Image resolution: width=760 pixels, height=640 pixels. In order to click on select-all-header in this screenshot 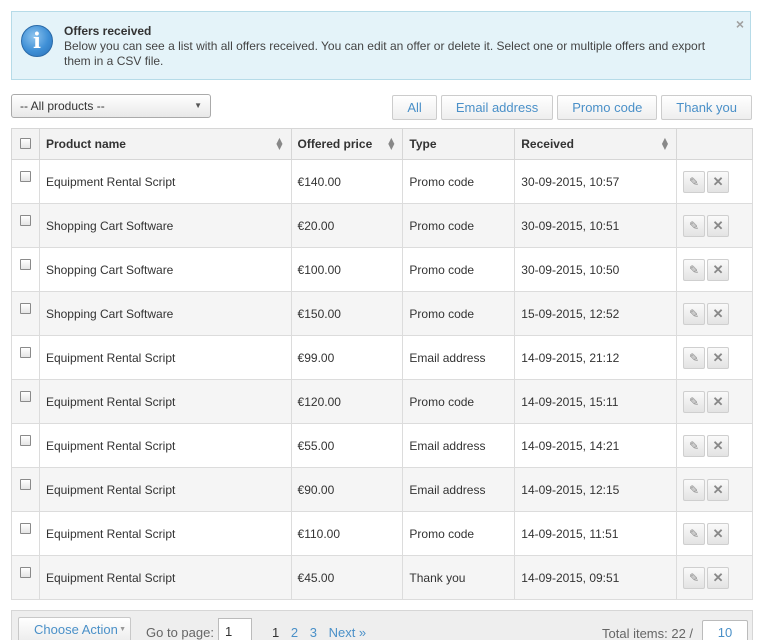, I will do `click(25, 144)`.